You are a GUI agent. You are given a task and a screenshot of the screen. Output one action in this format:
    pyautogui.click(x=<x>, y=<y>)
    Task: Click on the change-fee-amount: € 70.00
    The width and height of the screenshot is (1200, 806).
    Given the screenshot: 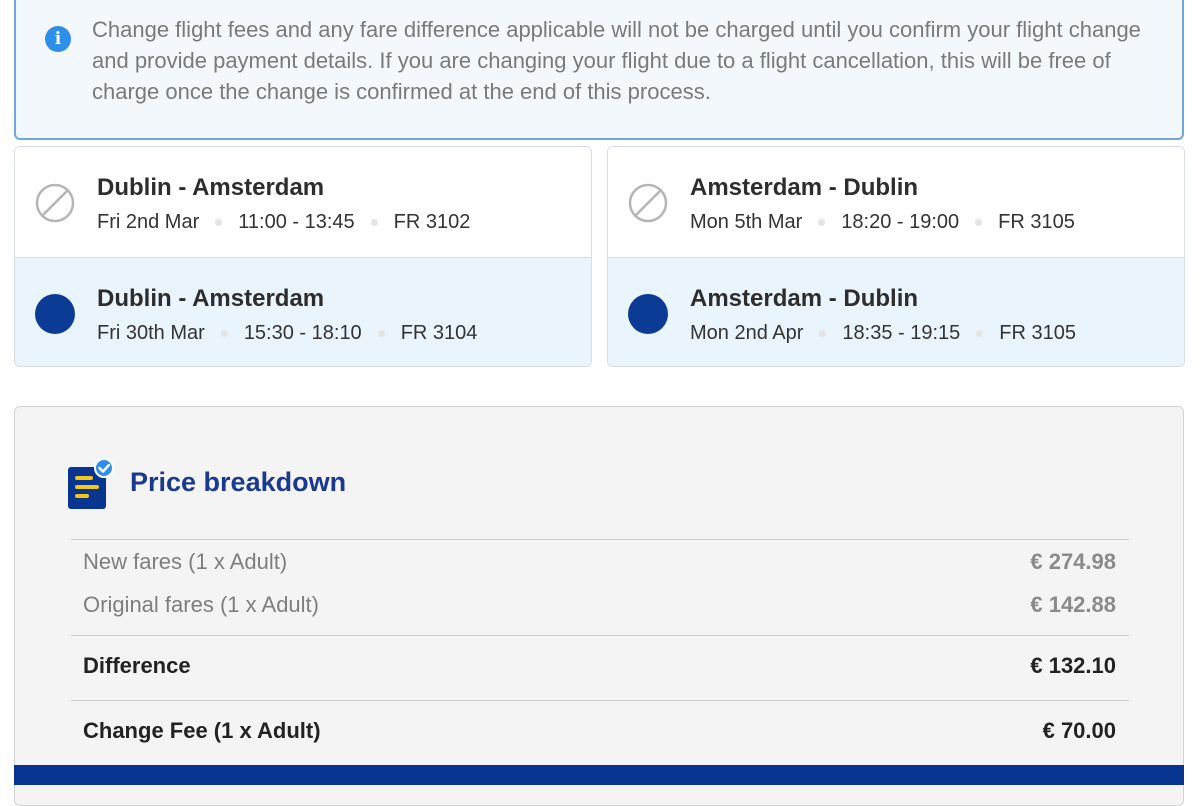 What is the action you would take?
    pyautogui.click(x=1079, y=730)
    